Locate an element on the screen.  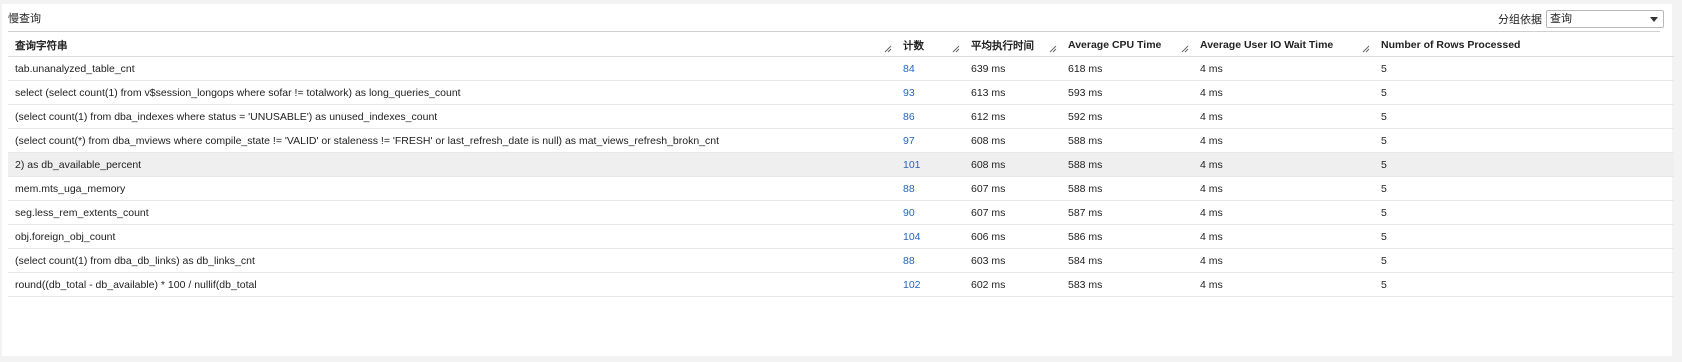
avg-exec-time-cell: 606 ms is located at coordinates (1012, 236).